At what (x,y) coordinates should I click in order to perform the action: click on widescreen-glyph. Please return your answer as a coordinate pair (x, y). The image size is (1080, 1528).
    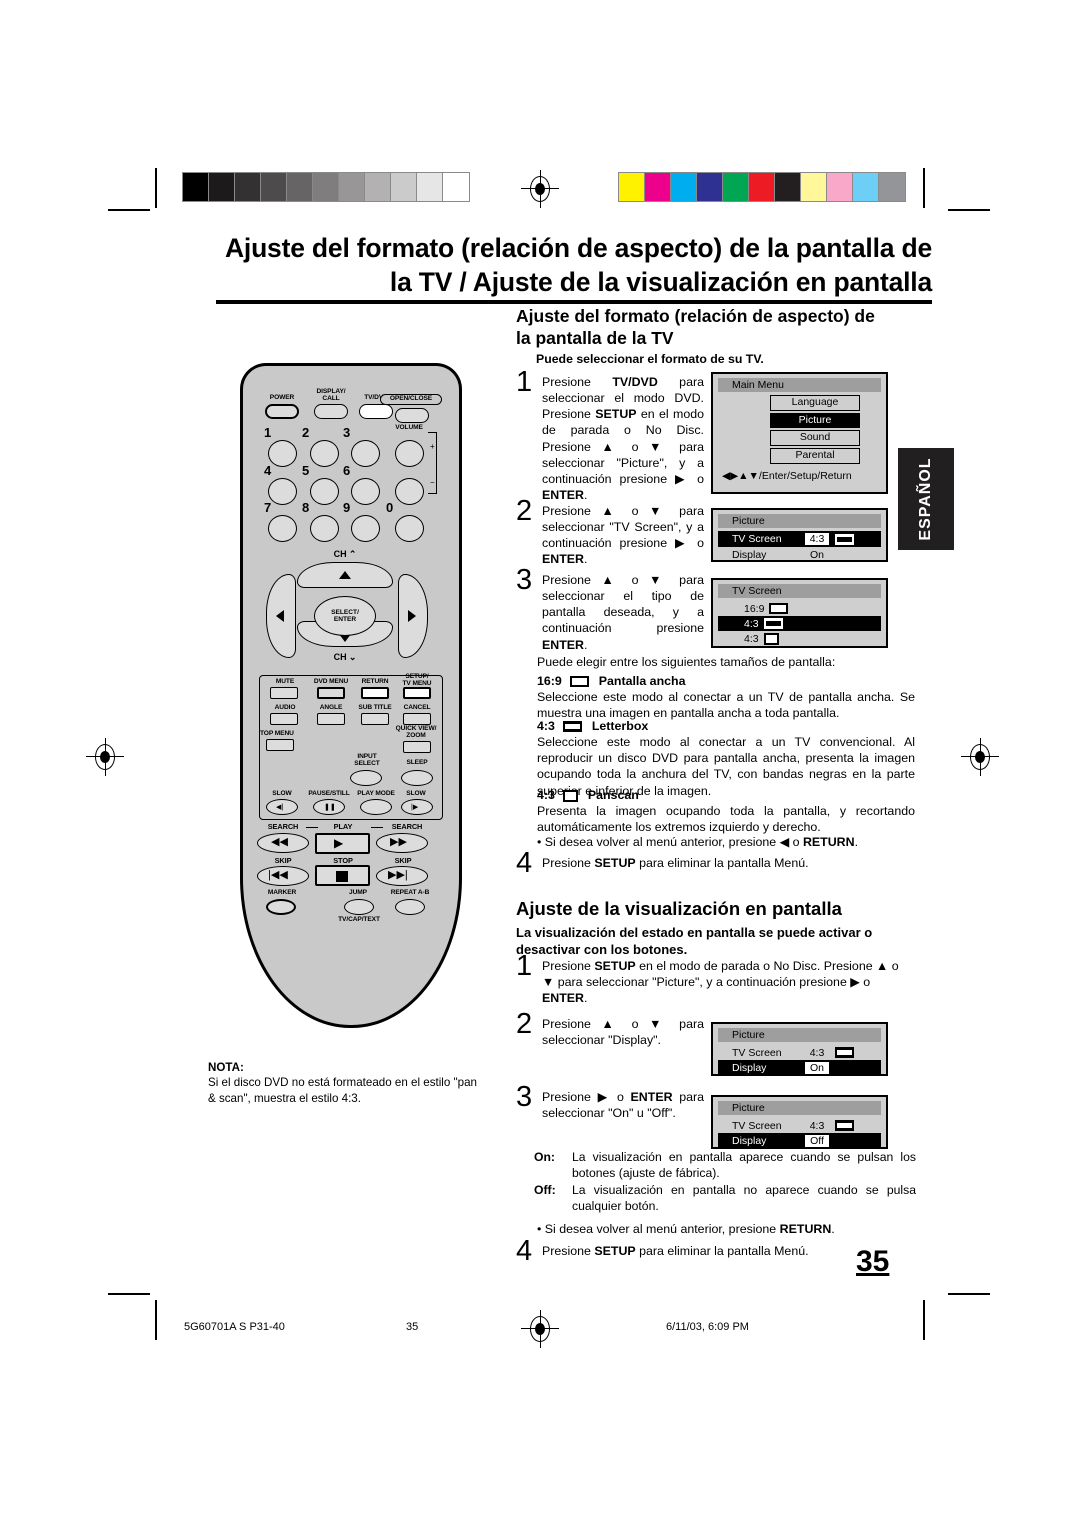
    Looking at the image, I should click on (580, 682).